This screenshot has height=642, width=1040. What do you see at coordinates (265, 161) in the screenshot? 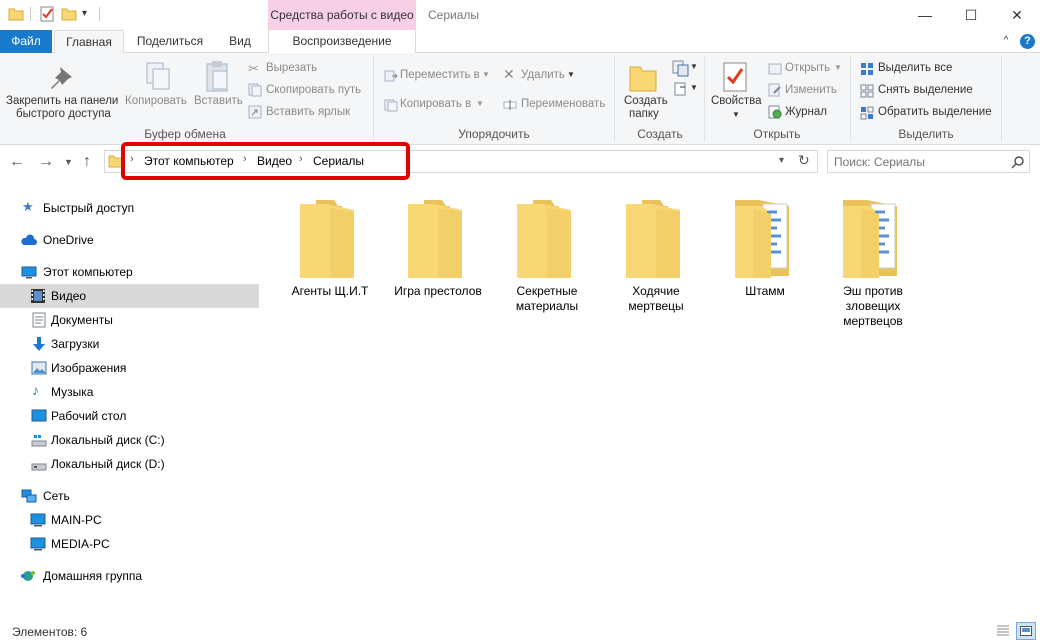
I see `address-highlight-frame` at bounding box center [265, 161].